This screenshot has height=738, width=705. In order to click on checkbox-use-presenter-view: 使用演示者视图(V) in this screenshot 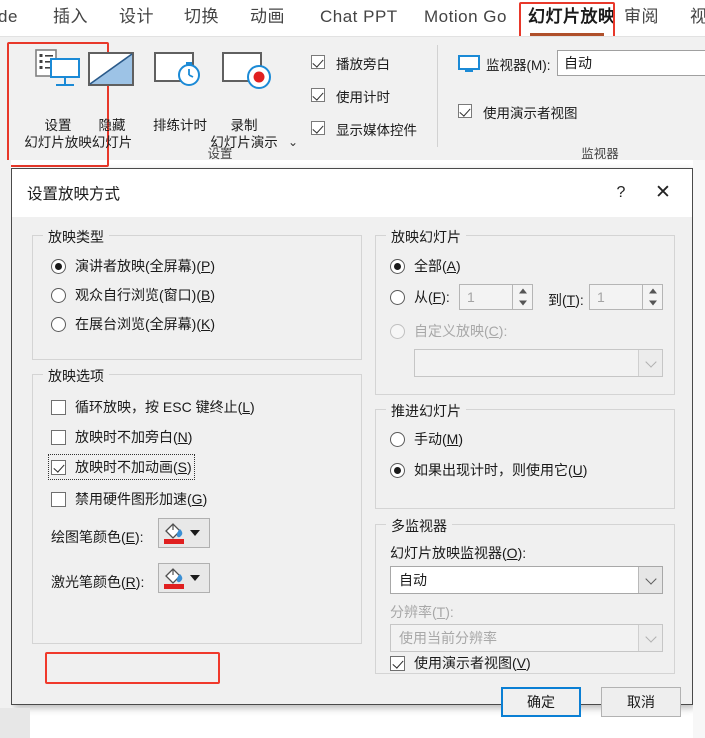, I will do `click(460, 663)`.